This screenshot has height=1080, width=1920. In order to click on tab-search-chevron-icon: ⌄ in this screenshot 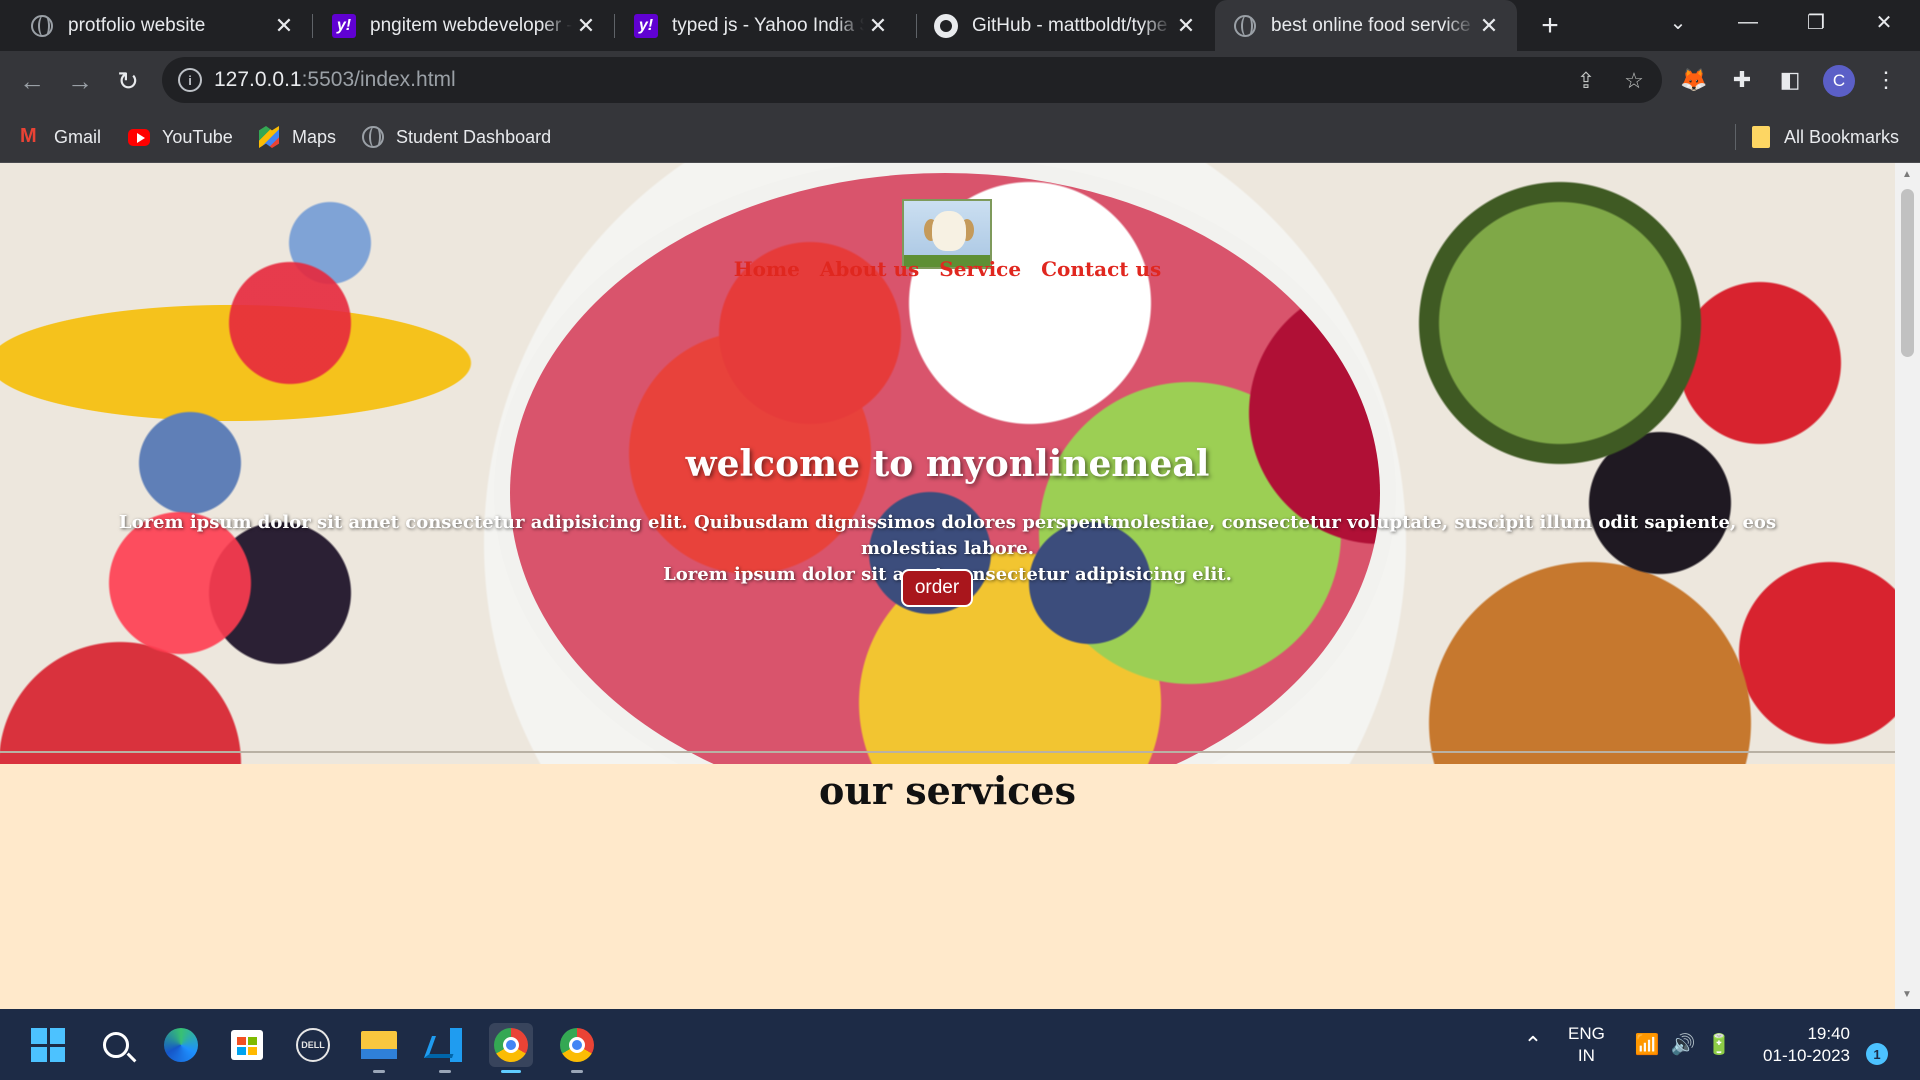, I will do `click(1678, 22)`.